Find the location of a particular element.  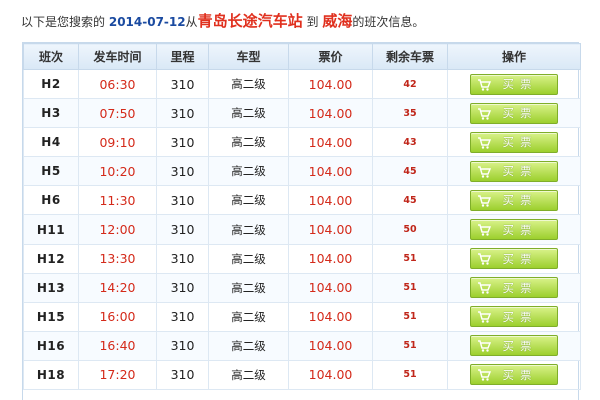

departure-time: 17:20 is located at coordinates (117, 375).